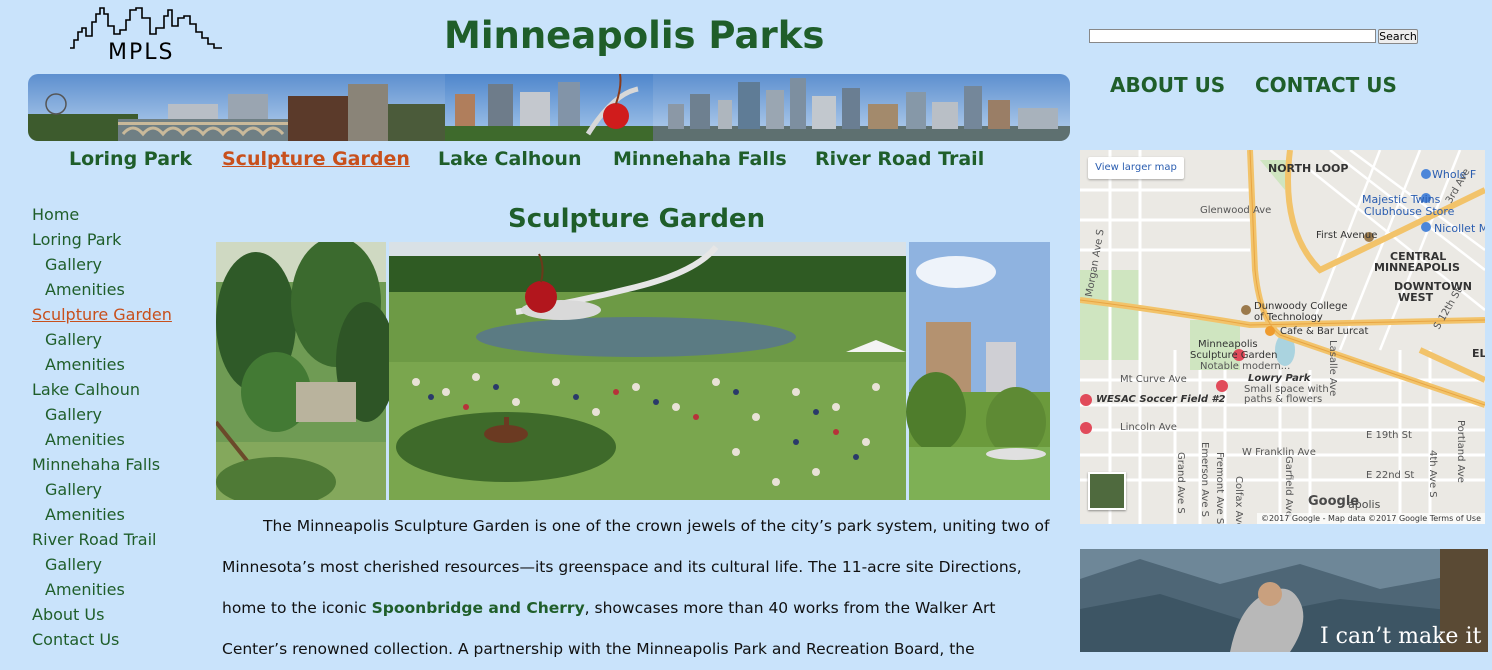 The image size is (1492, 670). I want to click on view-larger-map-link: View larger map, so click(1136, 168).